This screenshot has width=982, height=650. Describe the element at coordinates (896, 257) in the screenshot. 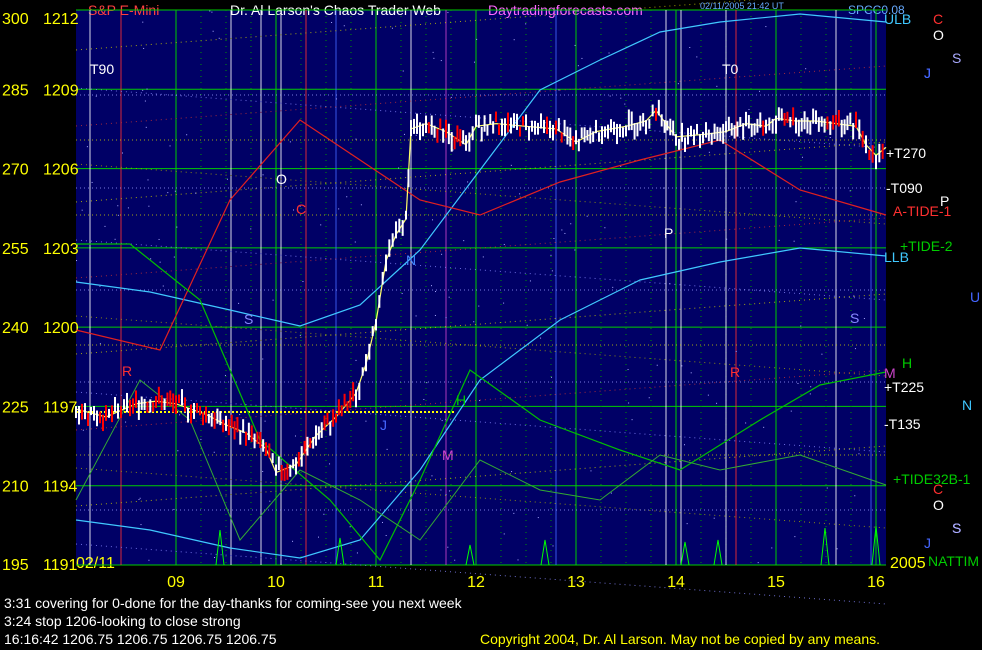

I see `right-series-label: LLB` at that location.